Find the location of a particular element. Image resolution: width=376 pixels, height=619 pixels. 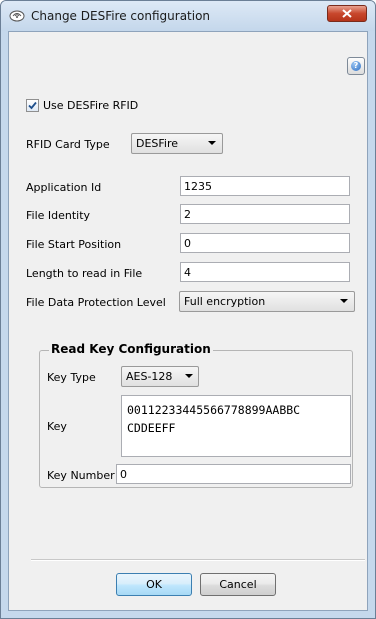

length-to-read-input: 4 is located at coordinates (265, 272).